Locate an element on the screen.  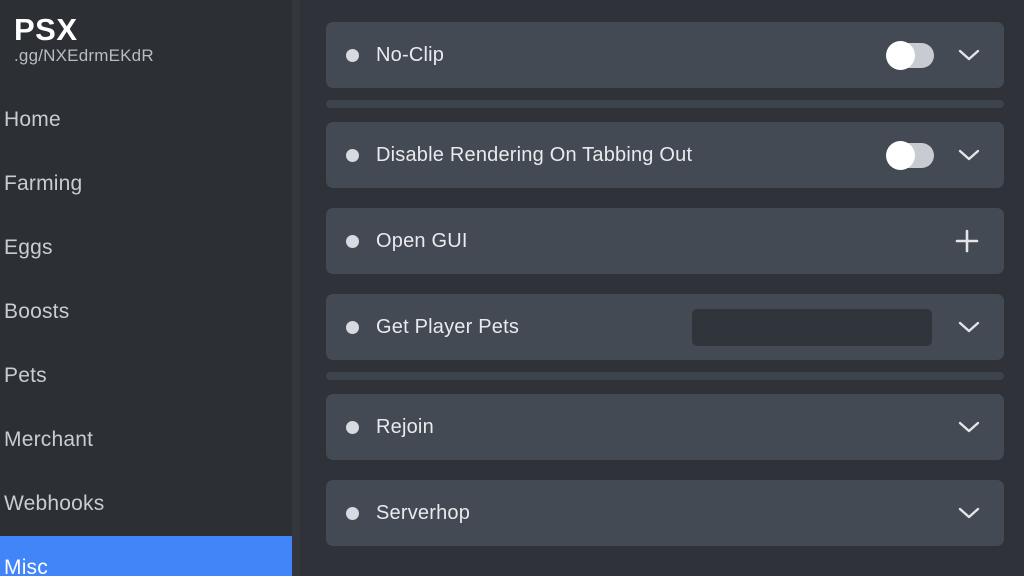
sidebar-item-boosts: Boosts is located at coordinates (150, 312).